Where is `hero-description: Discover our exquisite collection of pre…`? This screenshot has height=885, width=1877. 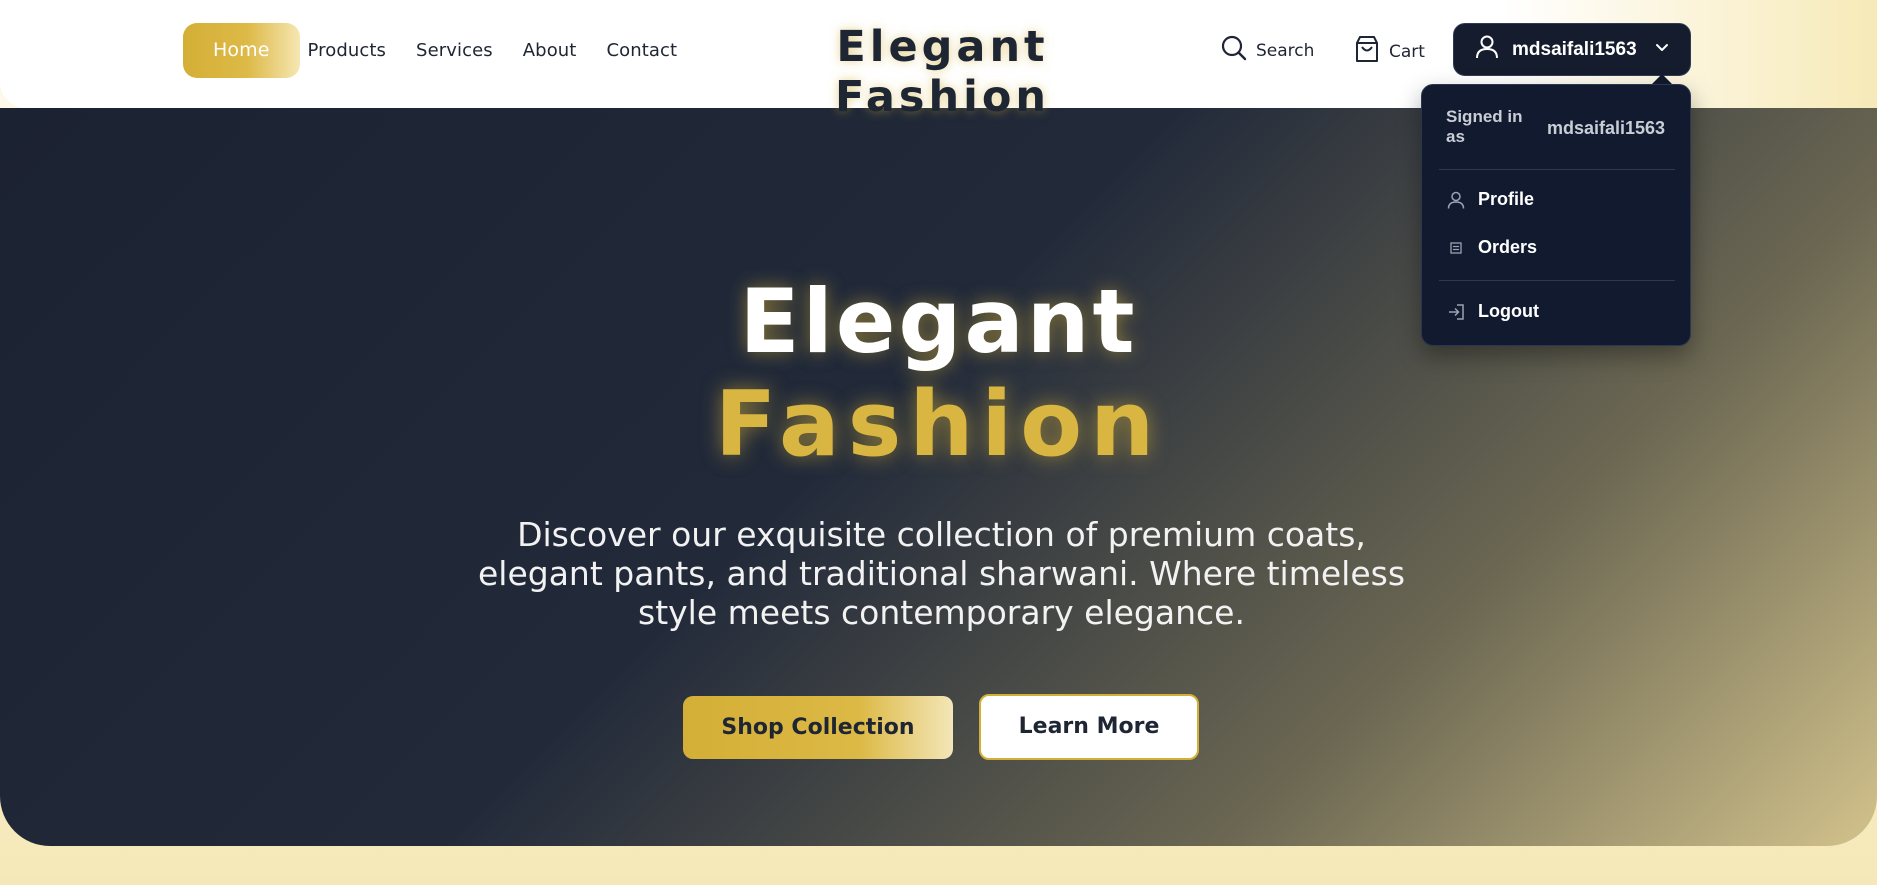 hero-description: Discover our exquisite collection of pre… is located at coordinates (941, 573).